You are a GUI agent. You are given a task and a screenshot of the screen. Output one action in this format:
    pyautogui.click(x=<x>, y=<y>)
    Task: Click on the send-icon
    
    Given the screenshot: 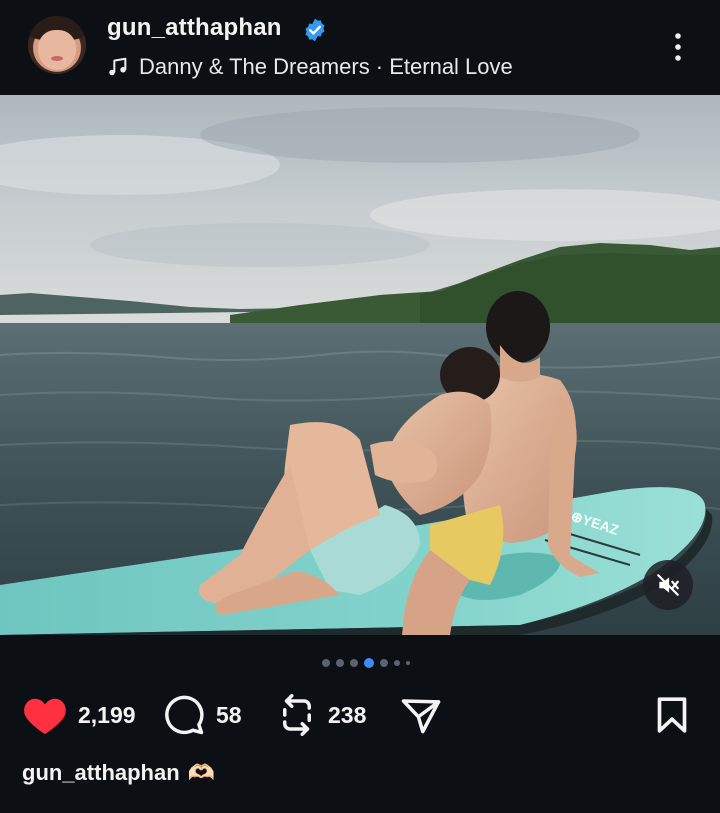 What is the action you would take?
    pyautogui.click(x=421, y=715)
    